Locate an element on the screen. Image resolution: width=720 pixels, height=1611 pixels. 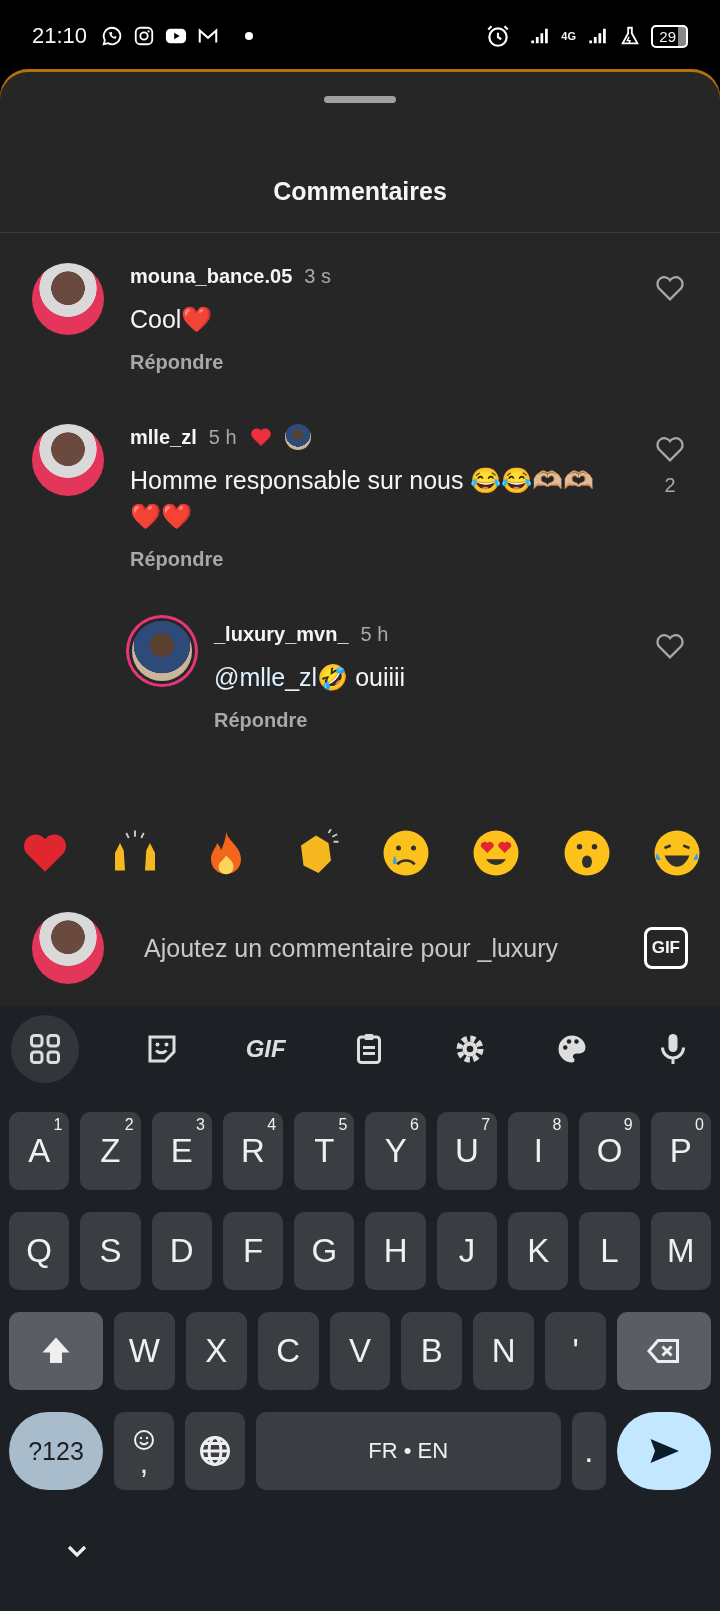
comment-input: Ajoutez un commentaire pour _luxury is located at coordinates (374, 948).